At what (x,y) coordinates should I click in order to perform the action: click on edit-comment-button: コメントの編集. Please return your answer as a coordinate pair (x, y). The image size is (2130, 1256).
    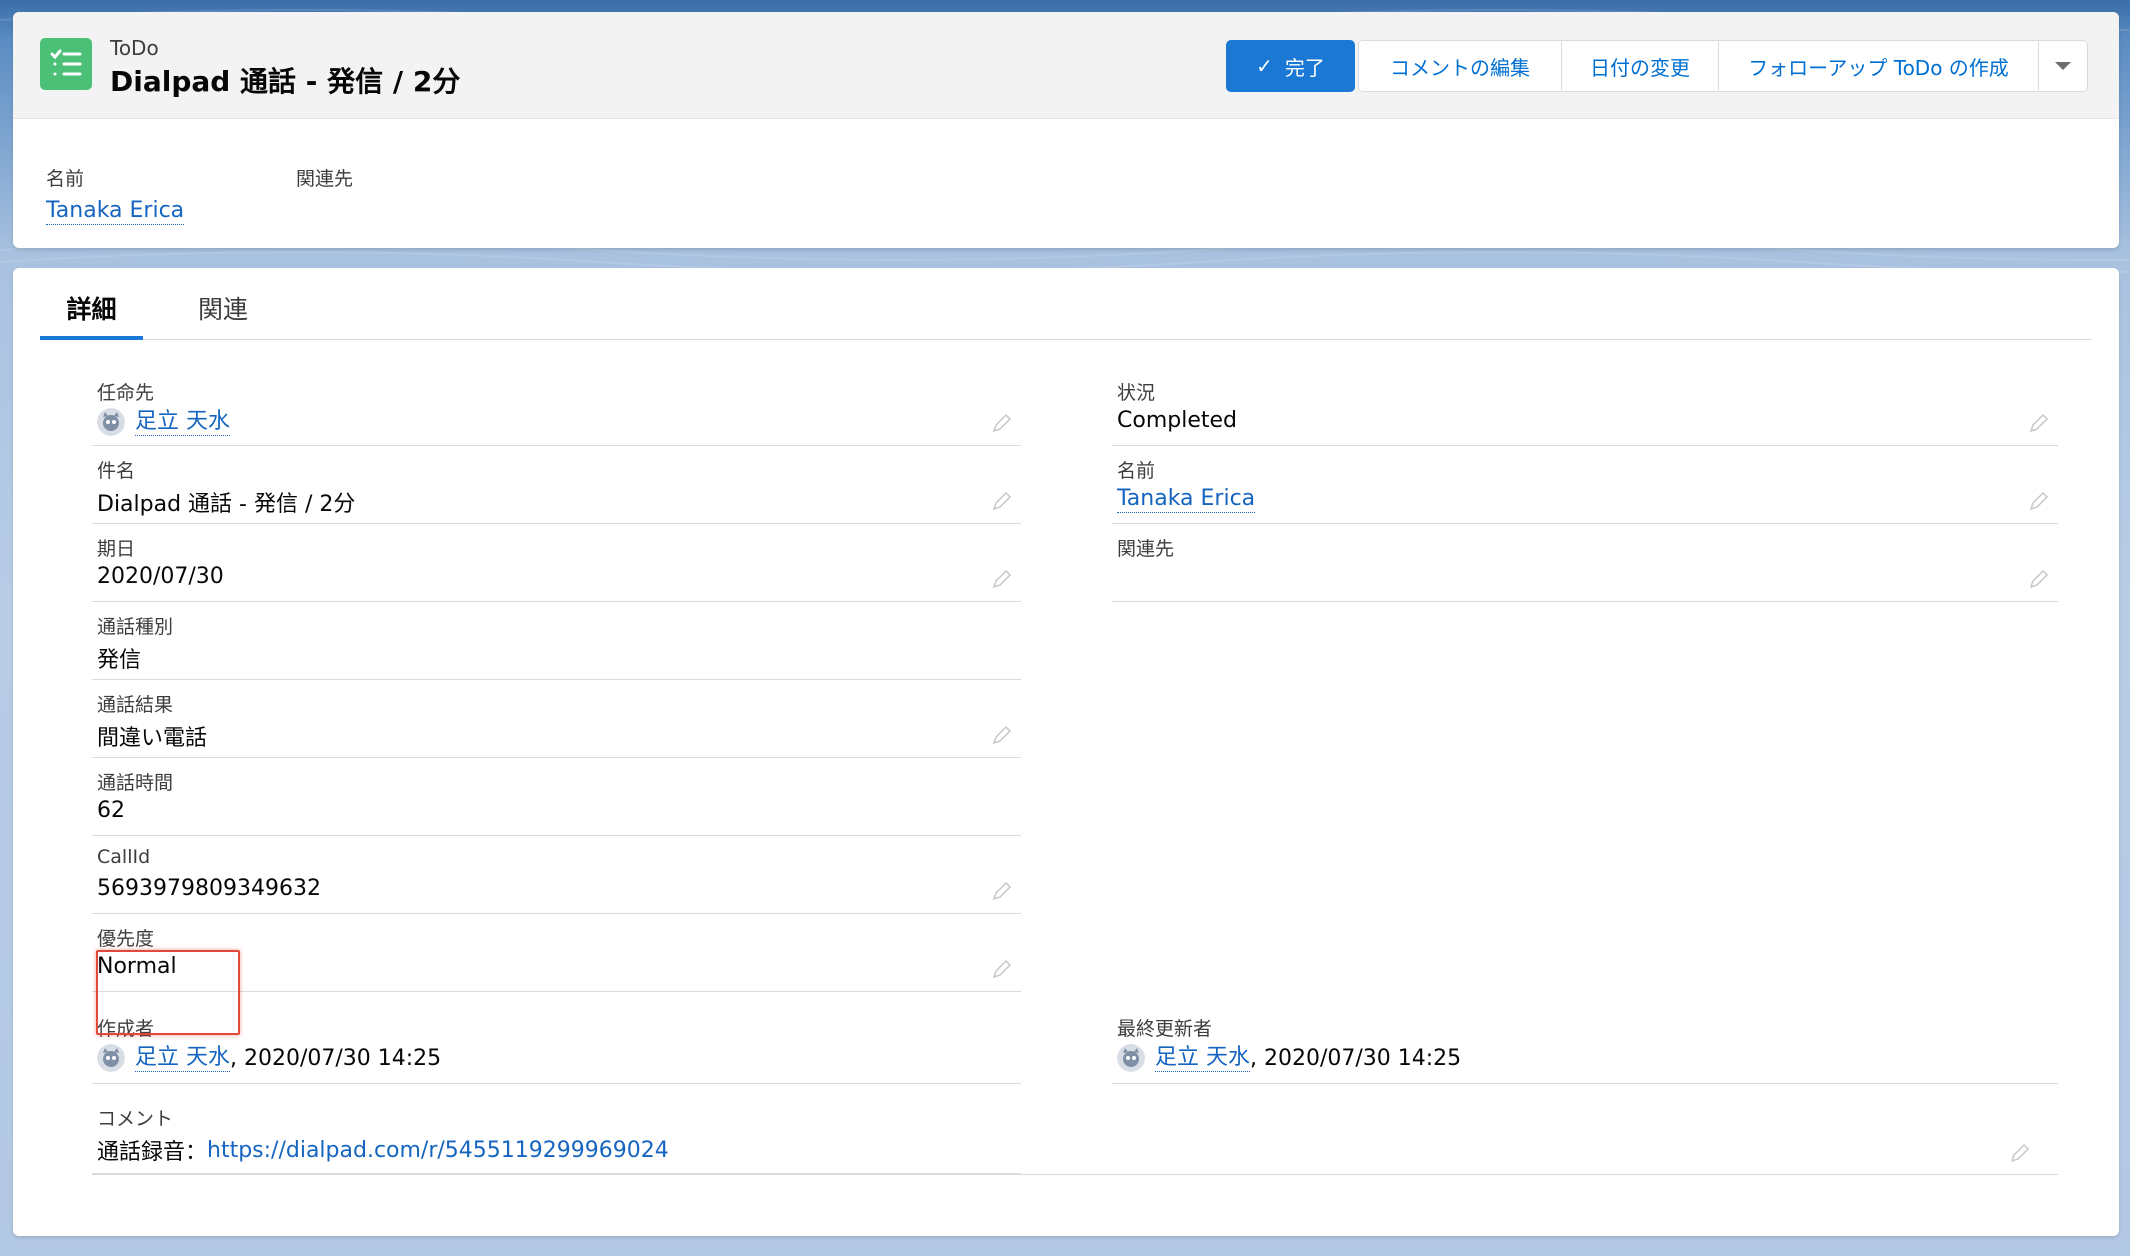
    Looking at the image, I should click on (1460, 66).